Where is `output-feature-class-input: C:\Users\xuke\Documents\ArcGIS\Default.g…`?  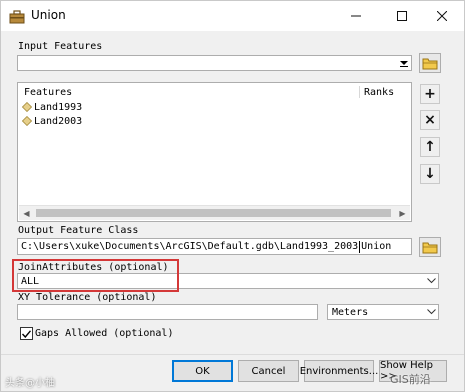
output-feature-class-input: C:\Users\xuke\Documents\ArcGIS\Default.g… is located at coordinates (214, 246).